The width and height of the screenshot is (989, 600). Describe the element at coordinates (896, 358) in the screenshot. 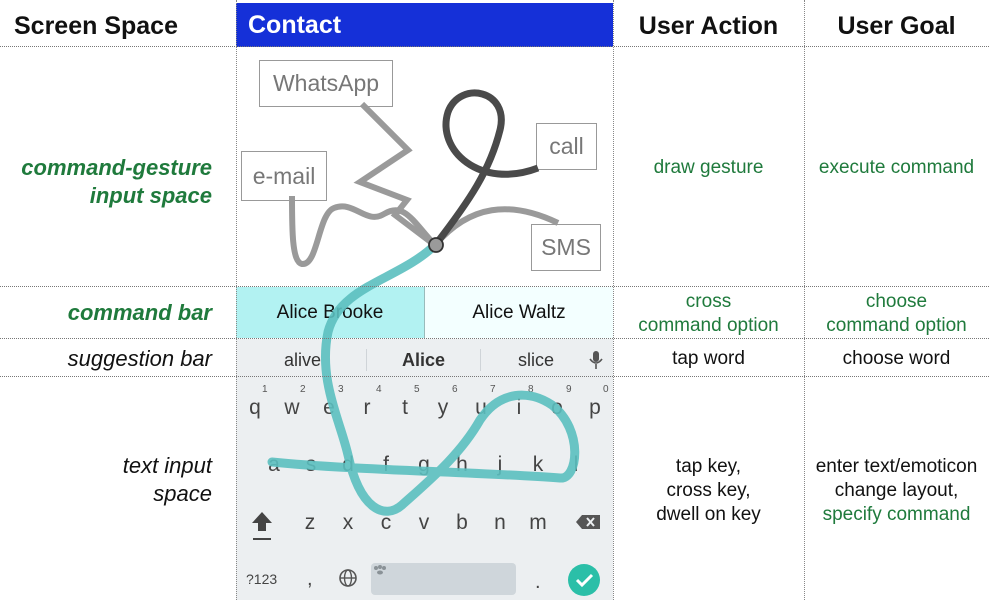

I see `goal-choose-word: choose word` at that location.